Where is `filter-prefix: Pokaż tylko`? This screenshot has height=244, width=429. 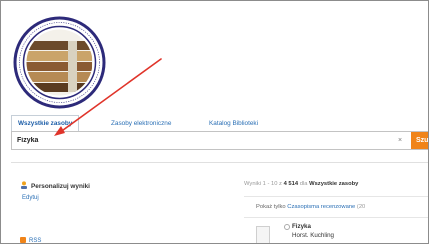 filter-prefix: Pokaż tylko is located at coordinates (271, 207).